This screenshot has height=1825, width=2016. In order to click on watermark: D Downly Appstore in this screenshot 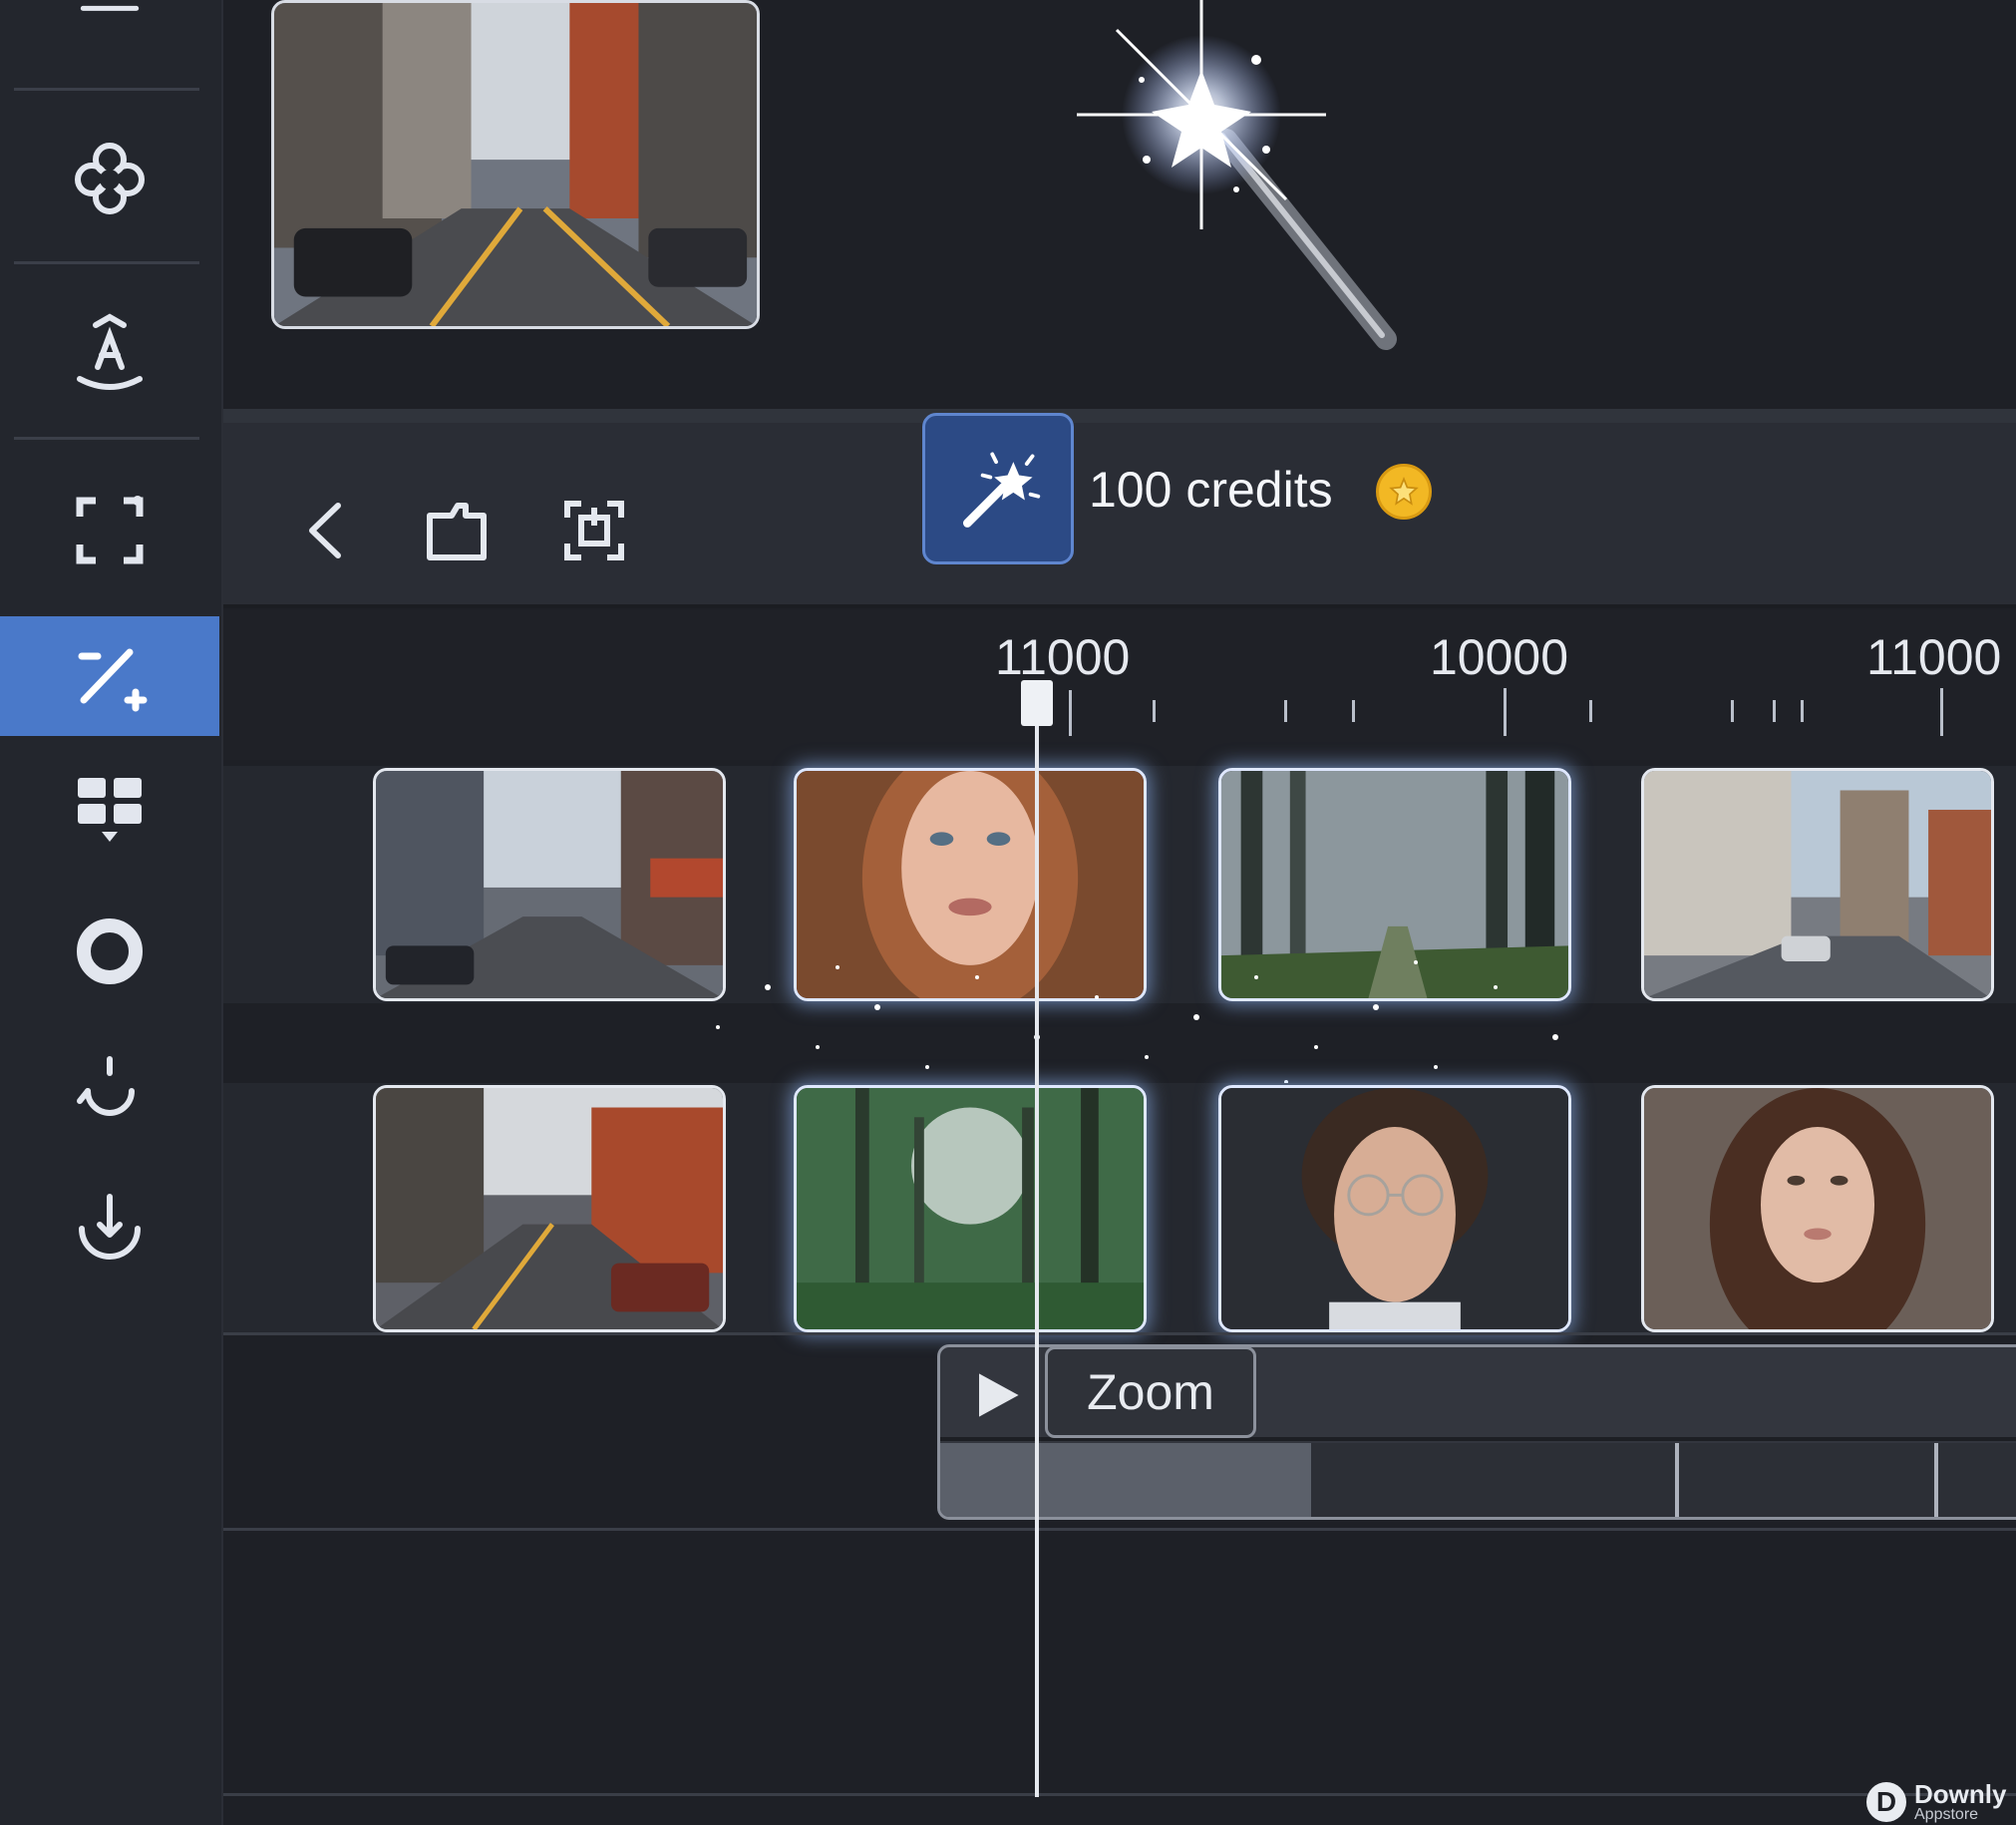, I will do `click(1936, 1802)`.